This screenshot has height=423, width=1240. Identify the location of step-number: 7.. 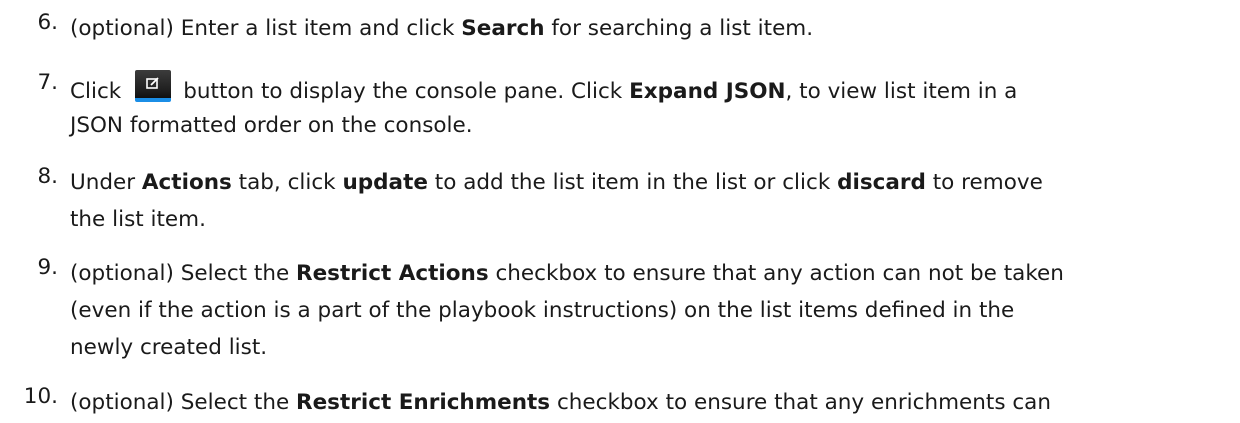
(47, 82).